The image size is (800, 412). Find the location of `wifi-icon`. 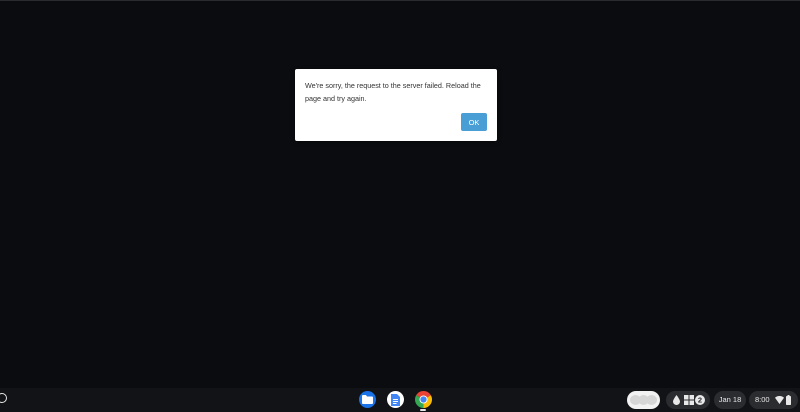

wifi-icon is located at coordinates (779, 400).